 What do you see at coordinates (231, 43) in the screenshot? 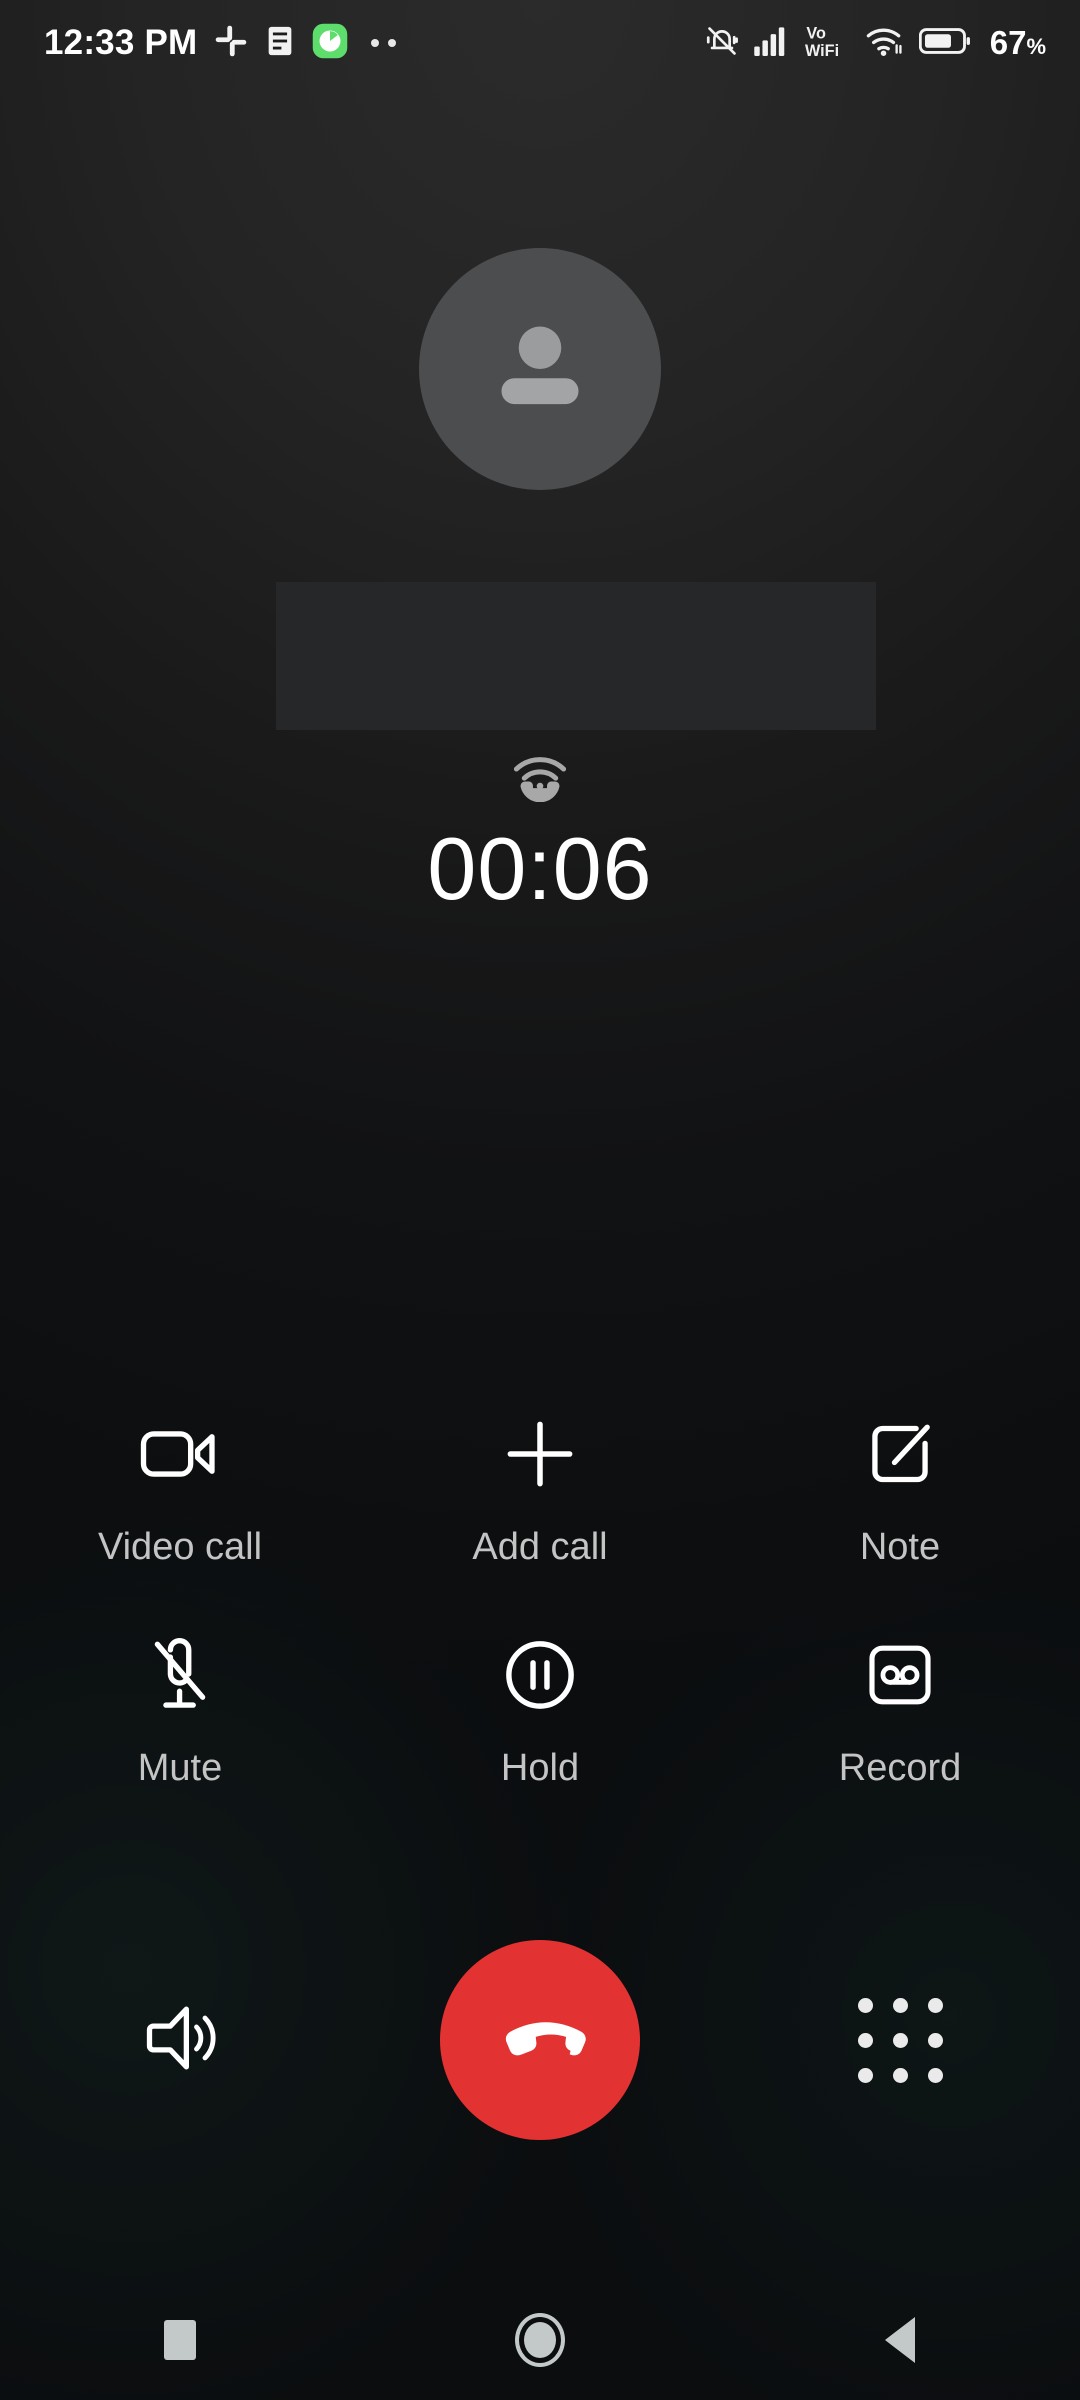
I see `slack-icon` at bounding box center [231, 43].